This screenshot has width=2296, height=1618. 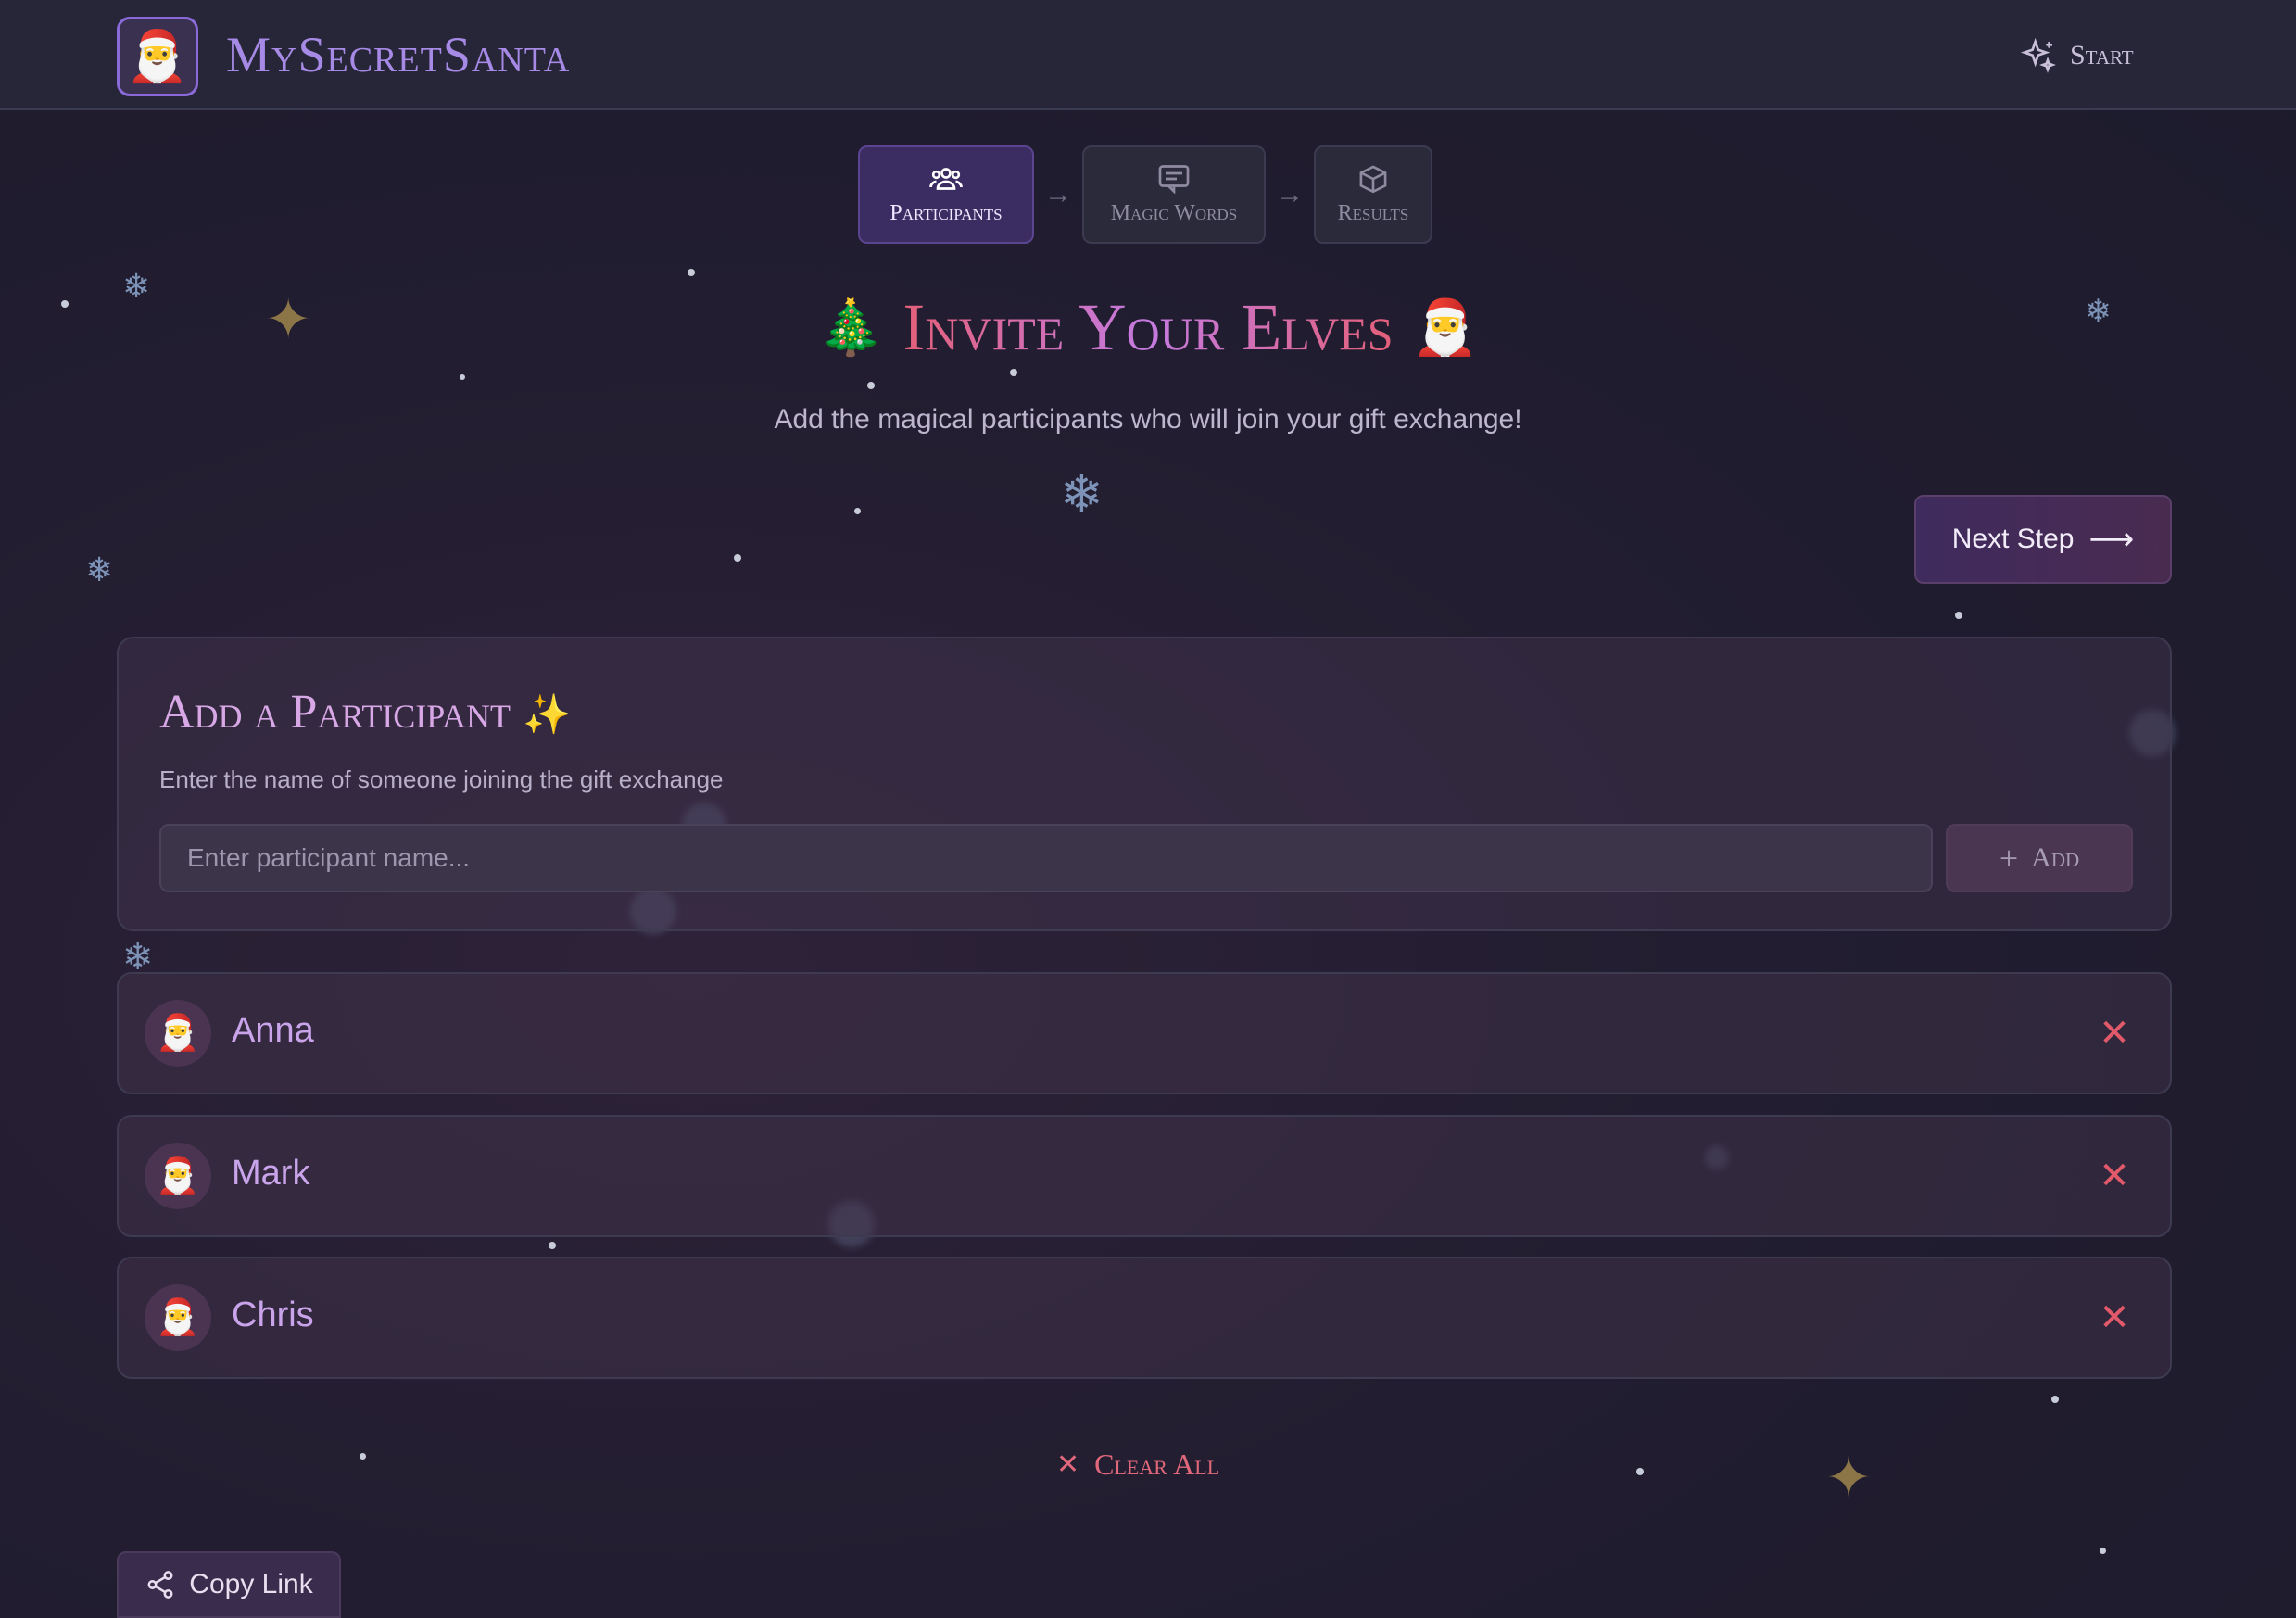 I want to click on step-magic-words: Magic Words, so click(x=1174, y=194).